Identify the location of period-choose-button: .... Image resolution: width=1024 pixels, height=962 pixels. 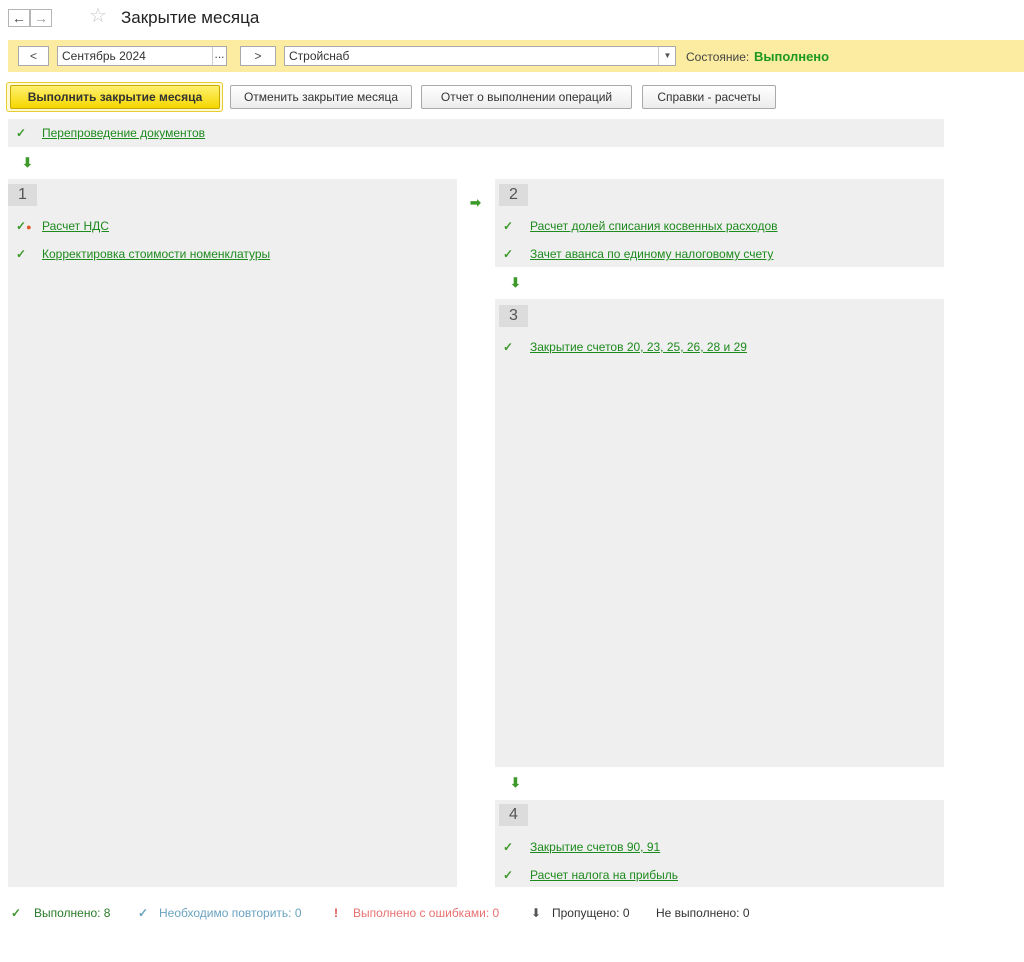
(219, 56).